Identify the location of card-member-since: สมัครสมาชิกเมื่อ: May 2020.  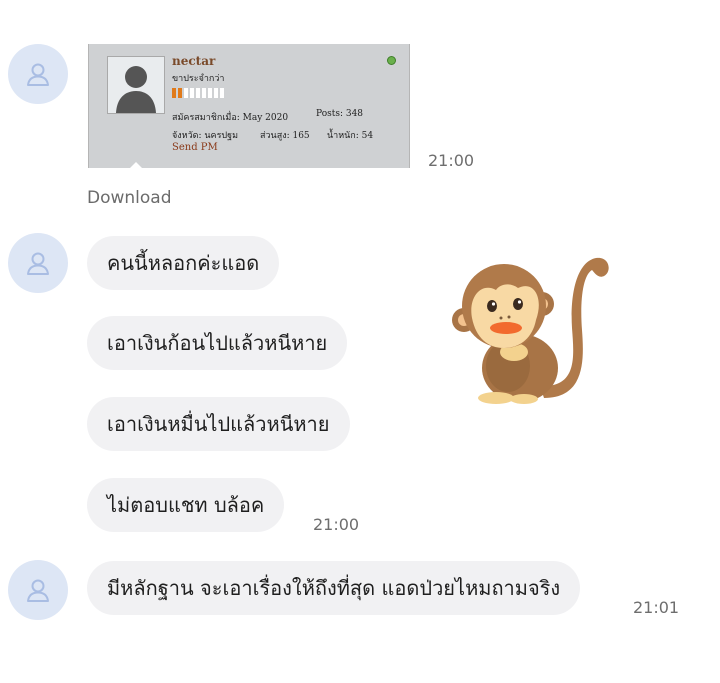
(230, 118).